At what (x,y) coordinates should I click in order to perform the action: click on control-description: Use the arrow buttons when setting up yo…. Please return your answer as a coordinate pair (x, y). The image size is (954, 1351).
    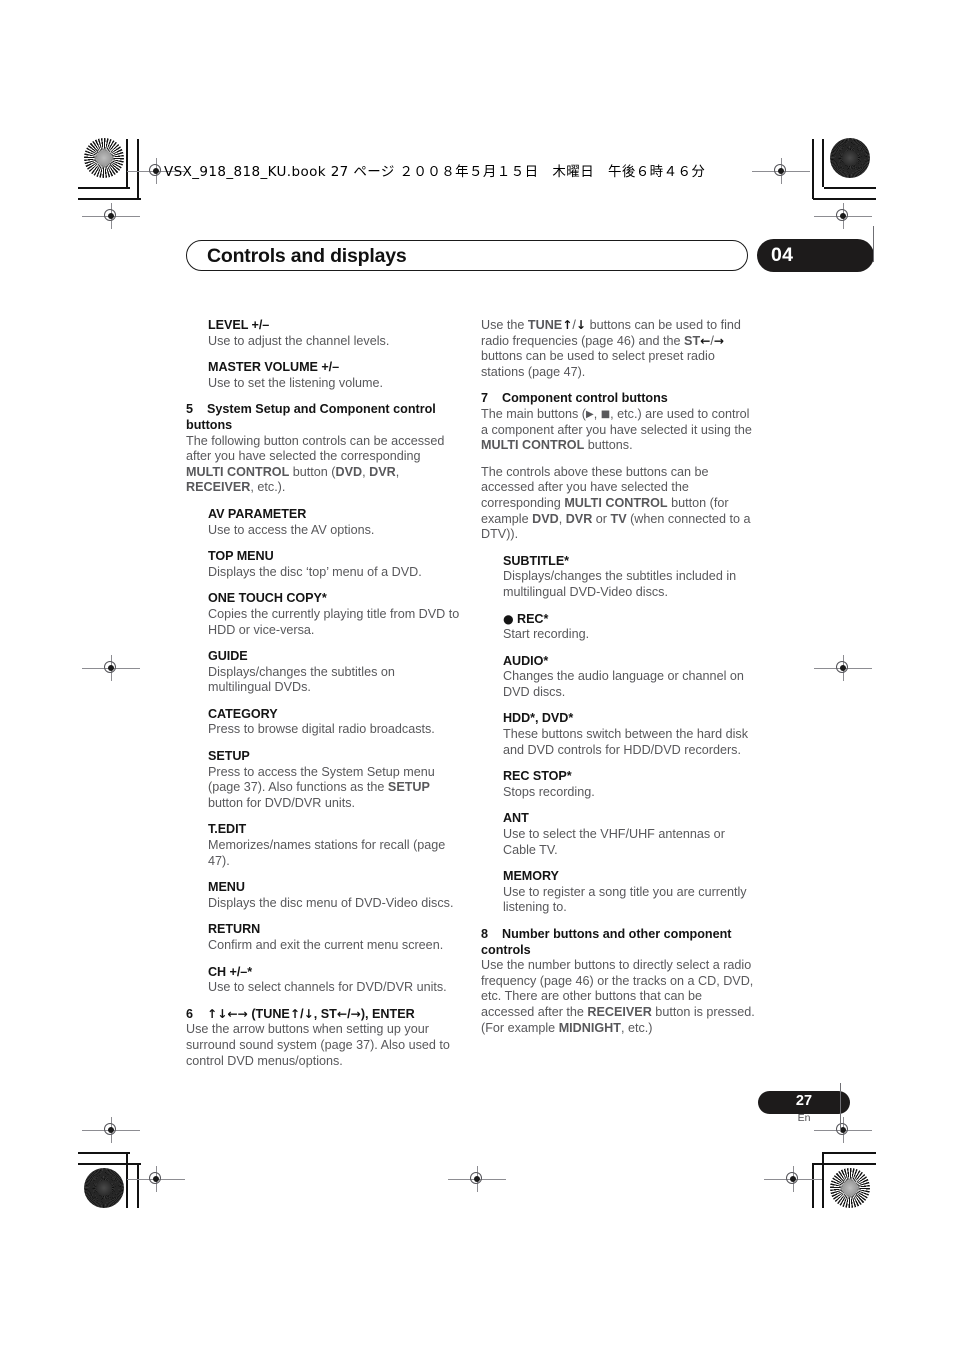
    Looking at the image, I should click on (318, 1045).